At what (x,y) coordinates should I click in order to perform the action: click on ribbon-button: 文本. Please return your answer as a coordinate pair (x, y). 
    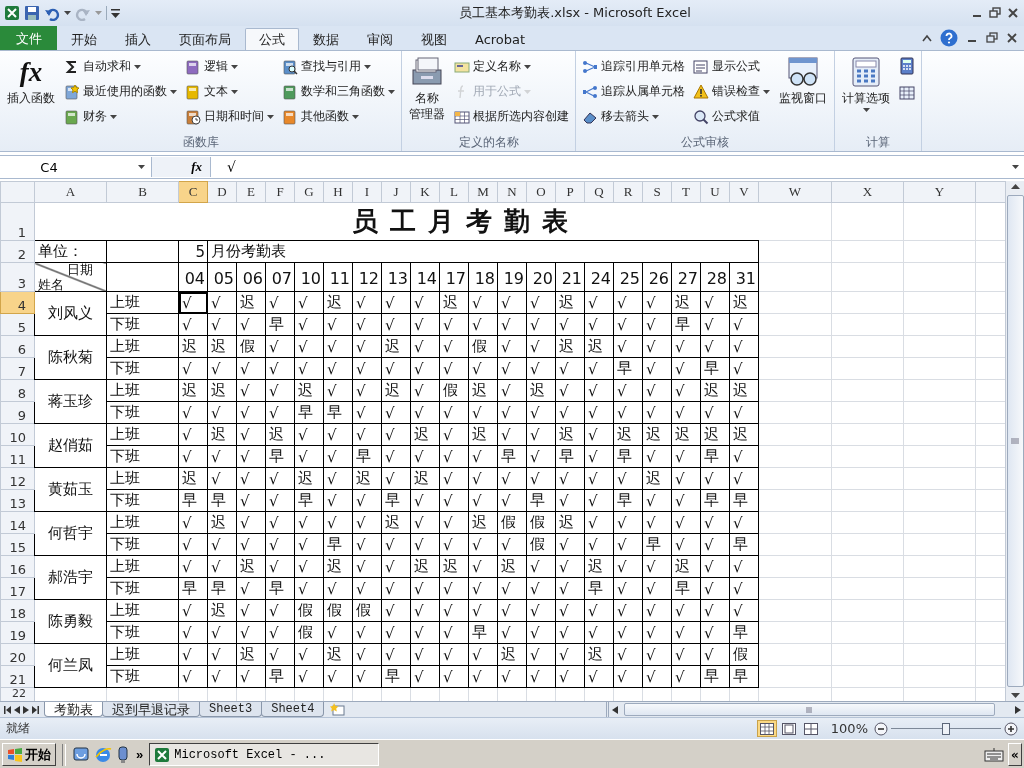
    Looking at the image, I should click on (229, 91).